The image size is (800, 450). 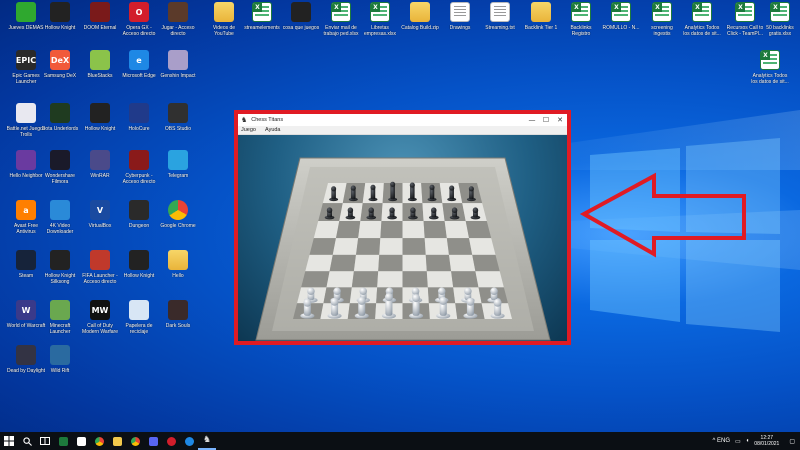 What do you see at coordinates (748, 441) in the screenshot?
I see `volume-icon: ◖` at bounding box center [748, 441].